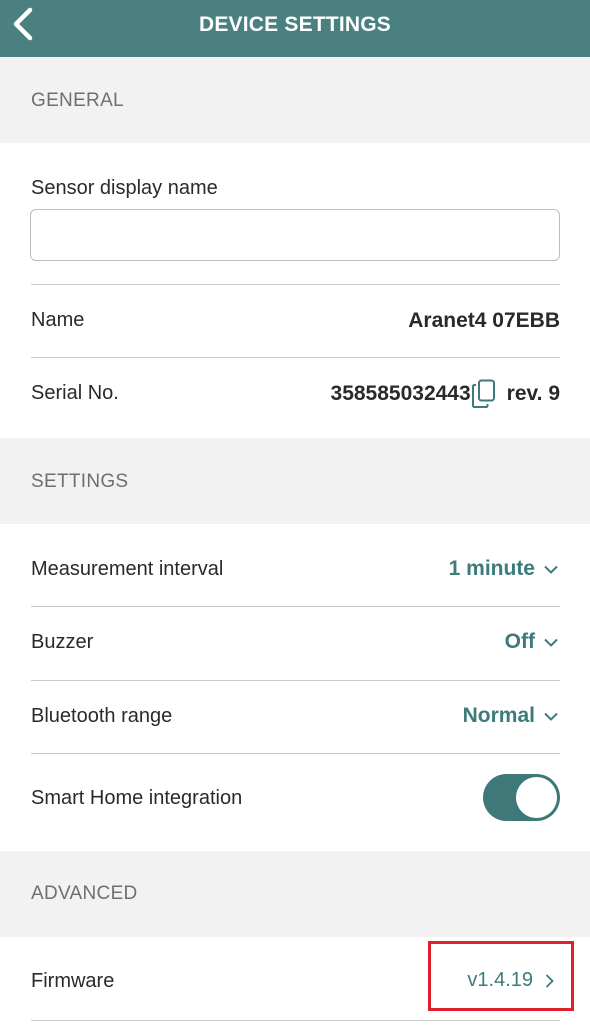 This screenshot has height=1033, width=590. Describe the element at coordinates (295, 894) in the screenshot. I see `section-header-advanced: ADVANCED` at that location.